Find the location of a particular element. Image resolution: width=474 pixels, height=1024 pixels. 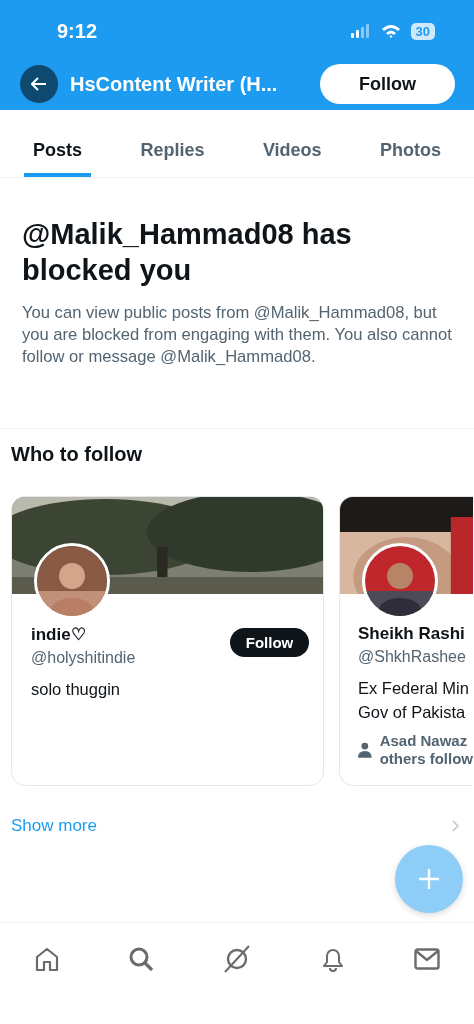

search-icon is located at coordinates (141, 959).